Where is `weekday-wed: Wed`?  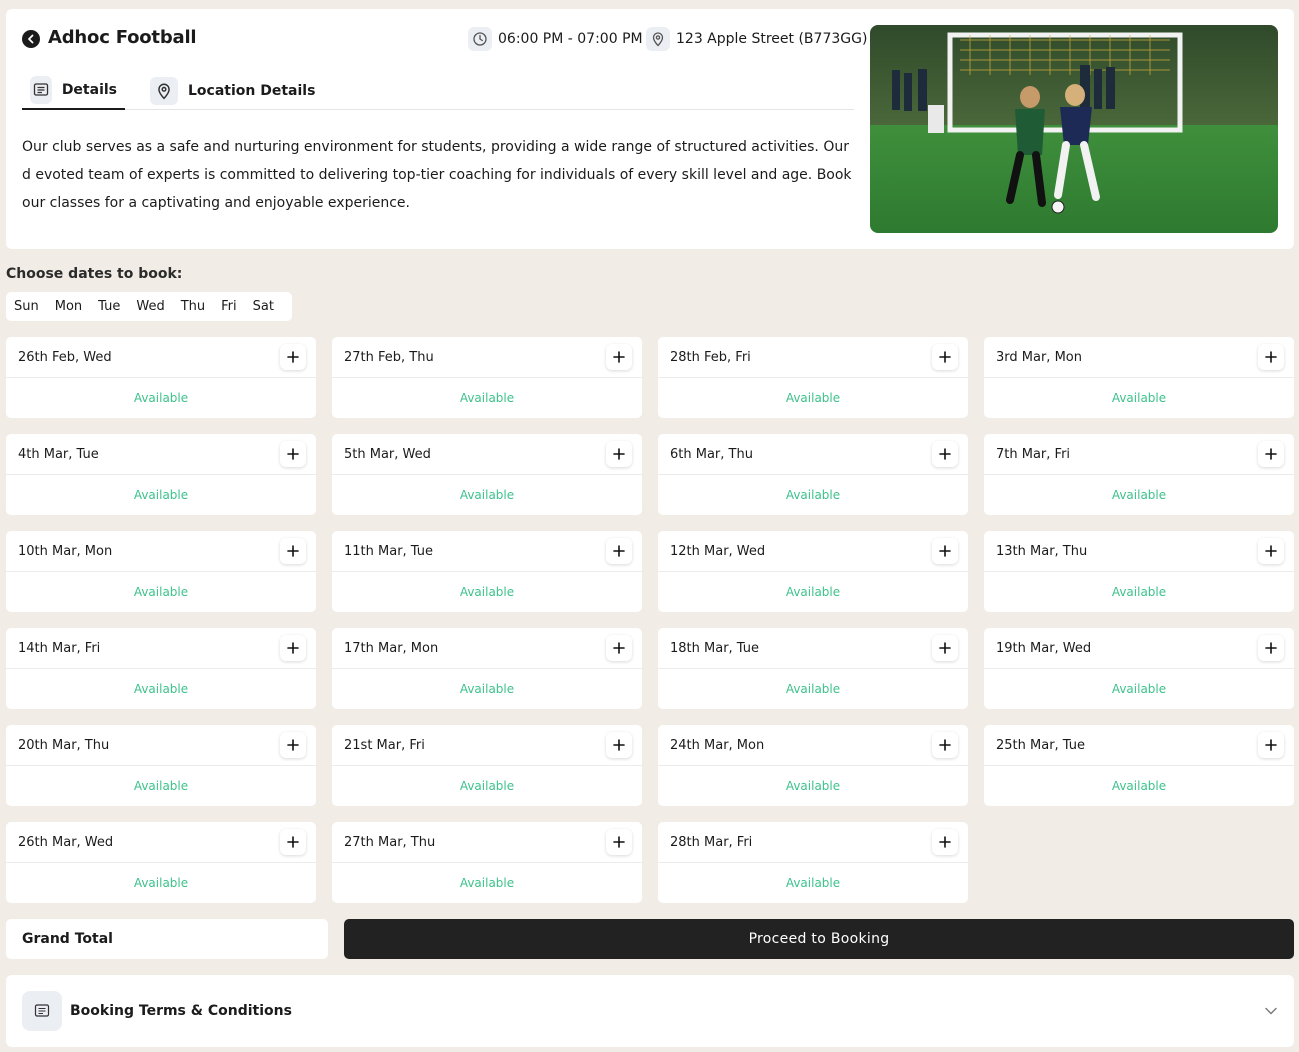
weekday-wed: Wed is located at coordinates (150, 306).